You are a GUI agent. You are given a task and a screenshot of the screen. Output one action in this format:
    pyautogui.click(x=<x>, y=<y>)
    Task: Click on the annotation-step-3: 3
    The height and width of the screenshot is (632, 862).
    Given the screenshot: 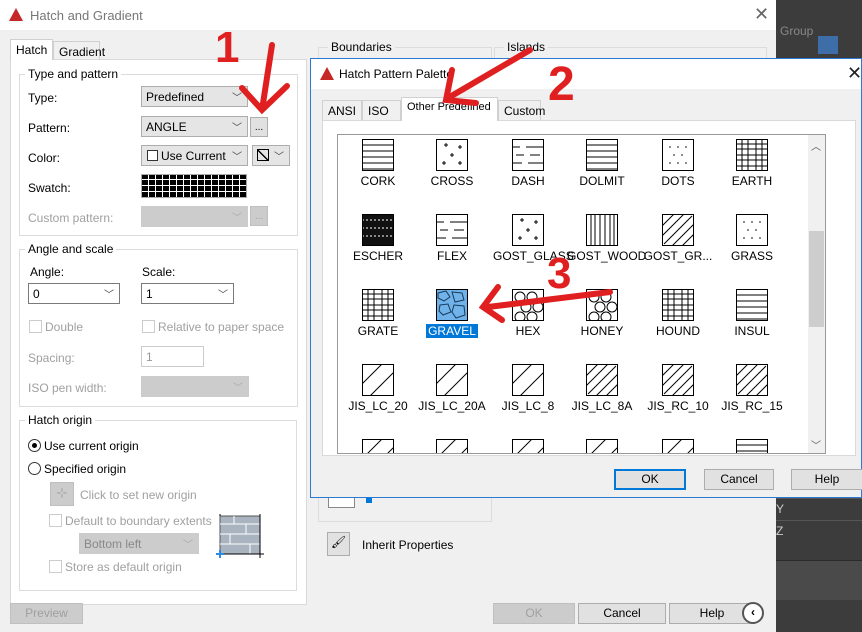 What is the action you would take?
    pyautogui.click(x=559, y=273)
    